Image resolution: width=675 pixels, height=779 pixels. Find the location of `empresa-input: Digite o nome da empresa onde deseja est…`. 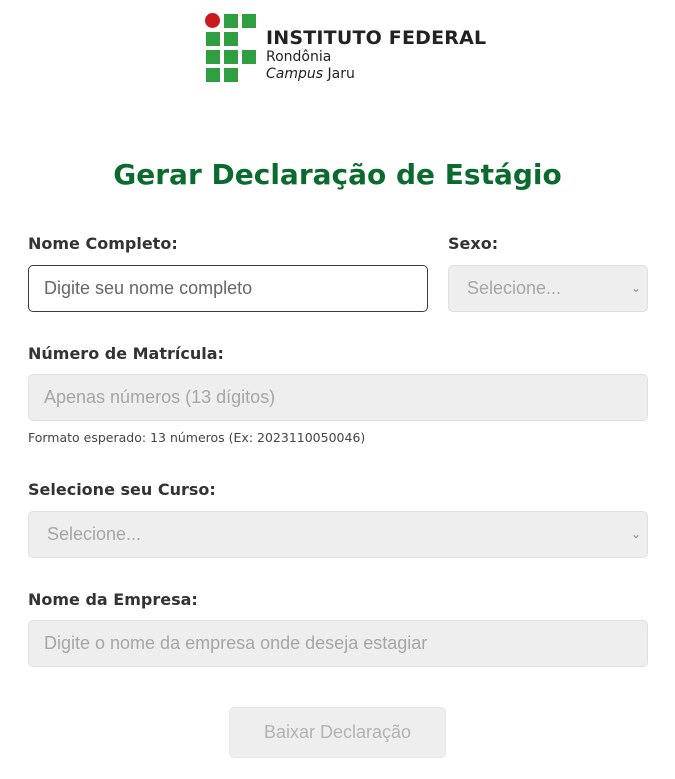

empresa-input: Digite o nome da empresa onde deseja est… is located at coordinates (338, 643).